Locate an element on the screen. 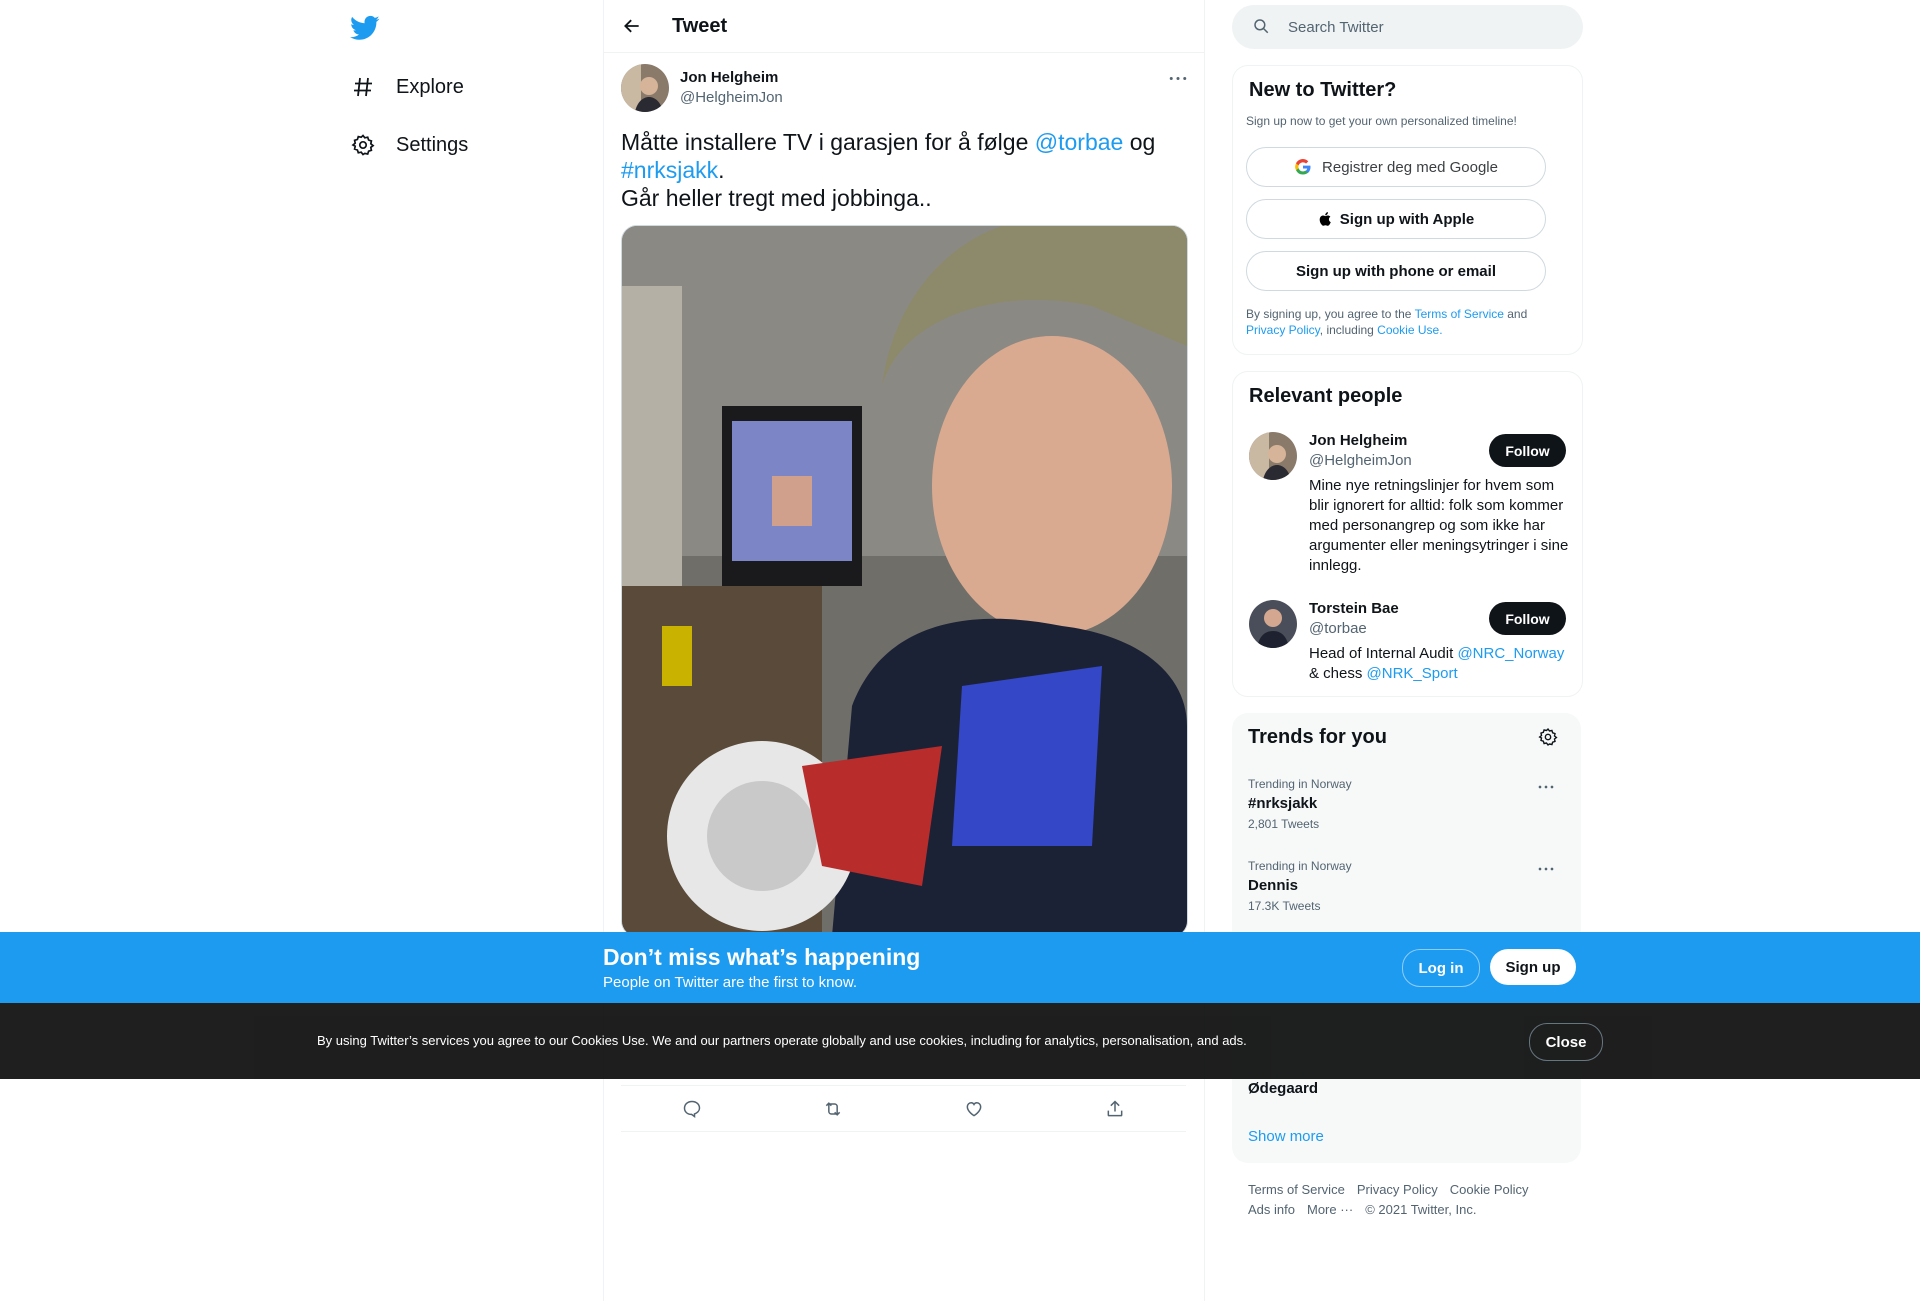 The image size is (1920, 1301). search-icon is located at coordinates (1262, 27).